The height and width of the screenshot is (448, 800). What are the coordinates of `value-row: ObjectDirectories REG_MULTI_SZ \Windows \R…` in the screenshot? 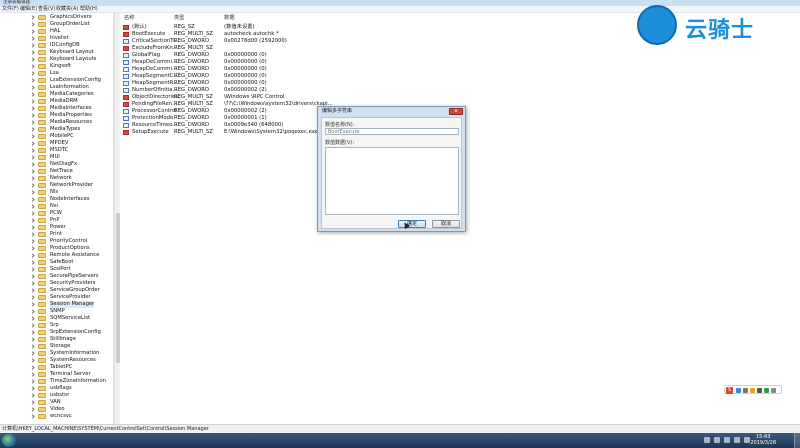 It's located at (293, 97).